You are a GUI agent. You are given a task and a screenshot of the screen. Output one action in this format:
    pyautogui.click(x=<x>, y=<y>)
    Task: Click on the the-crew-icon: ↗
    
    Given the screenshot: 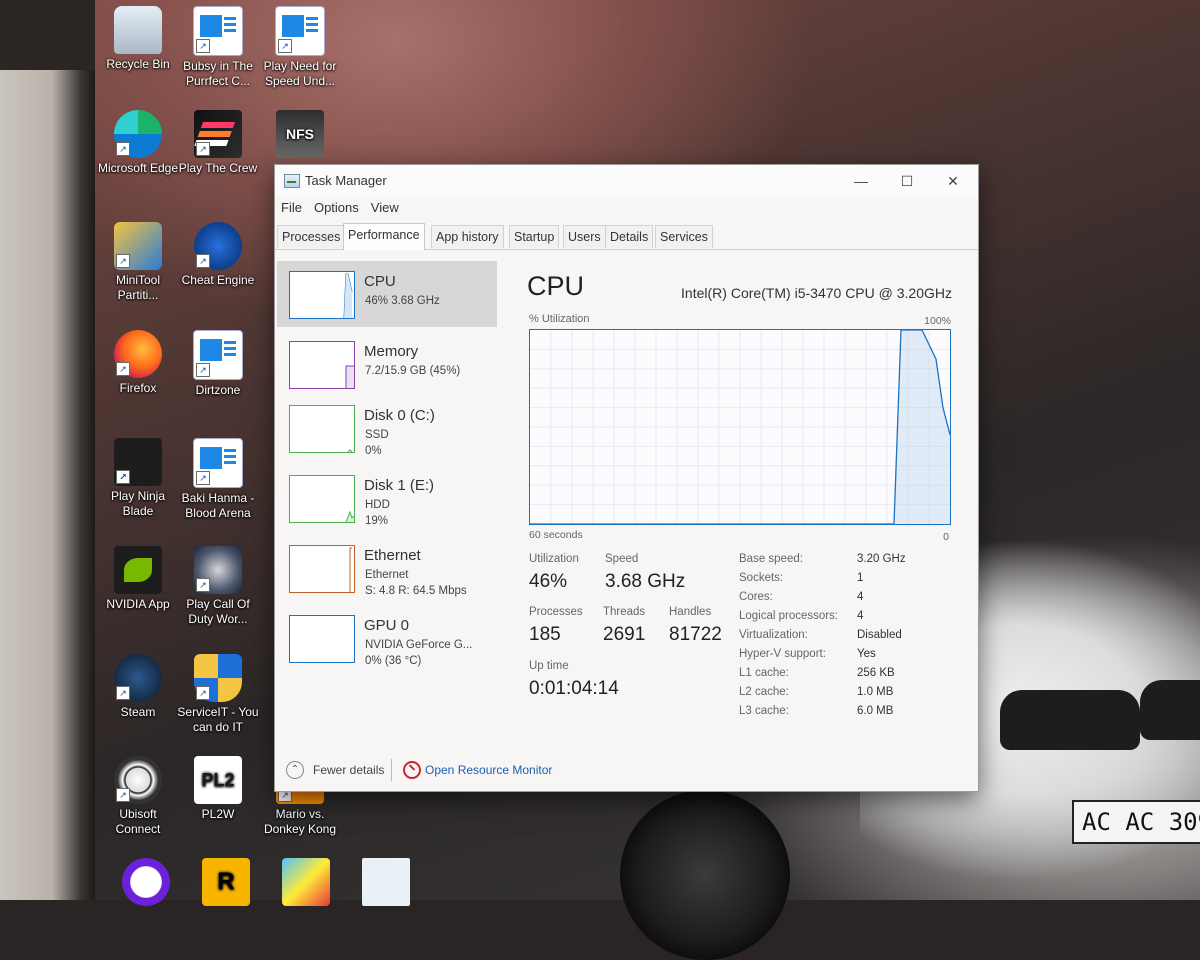 What is the action you would take?
    pyautogui.click(x=218, y=134)
    